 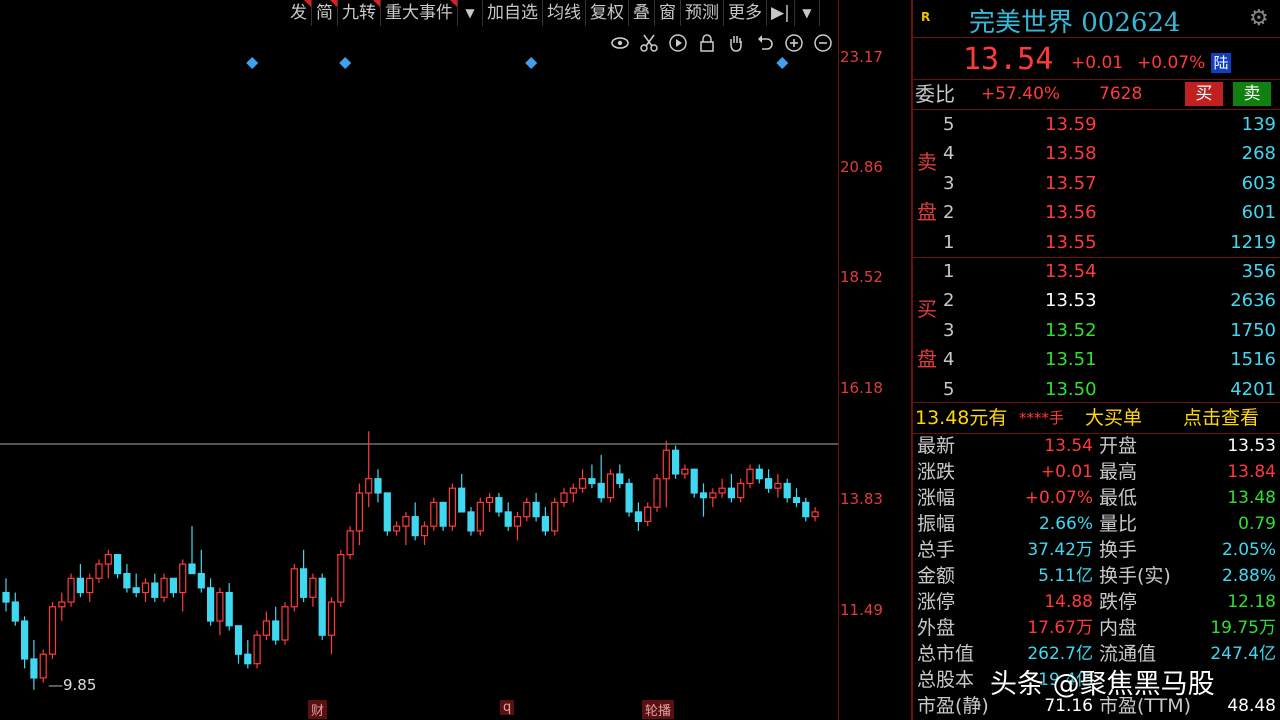 What do you see at coordinates (781, 13) in the screenshot?
I see `toolbar-button: ▶|` at bounding box center [781, 13].